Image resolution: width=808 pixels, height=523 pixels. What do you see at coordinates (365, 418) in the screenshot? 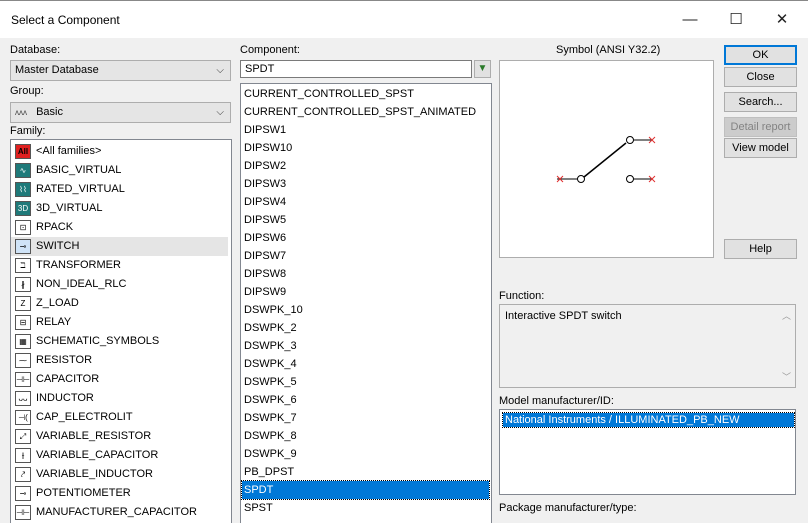
I see `component-item: DSWPK_7` at bounding box center [365, 418].